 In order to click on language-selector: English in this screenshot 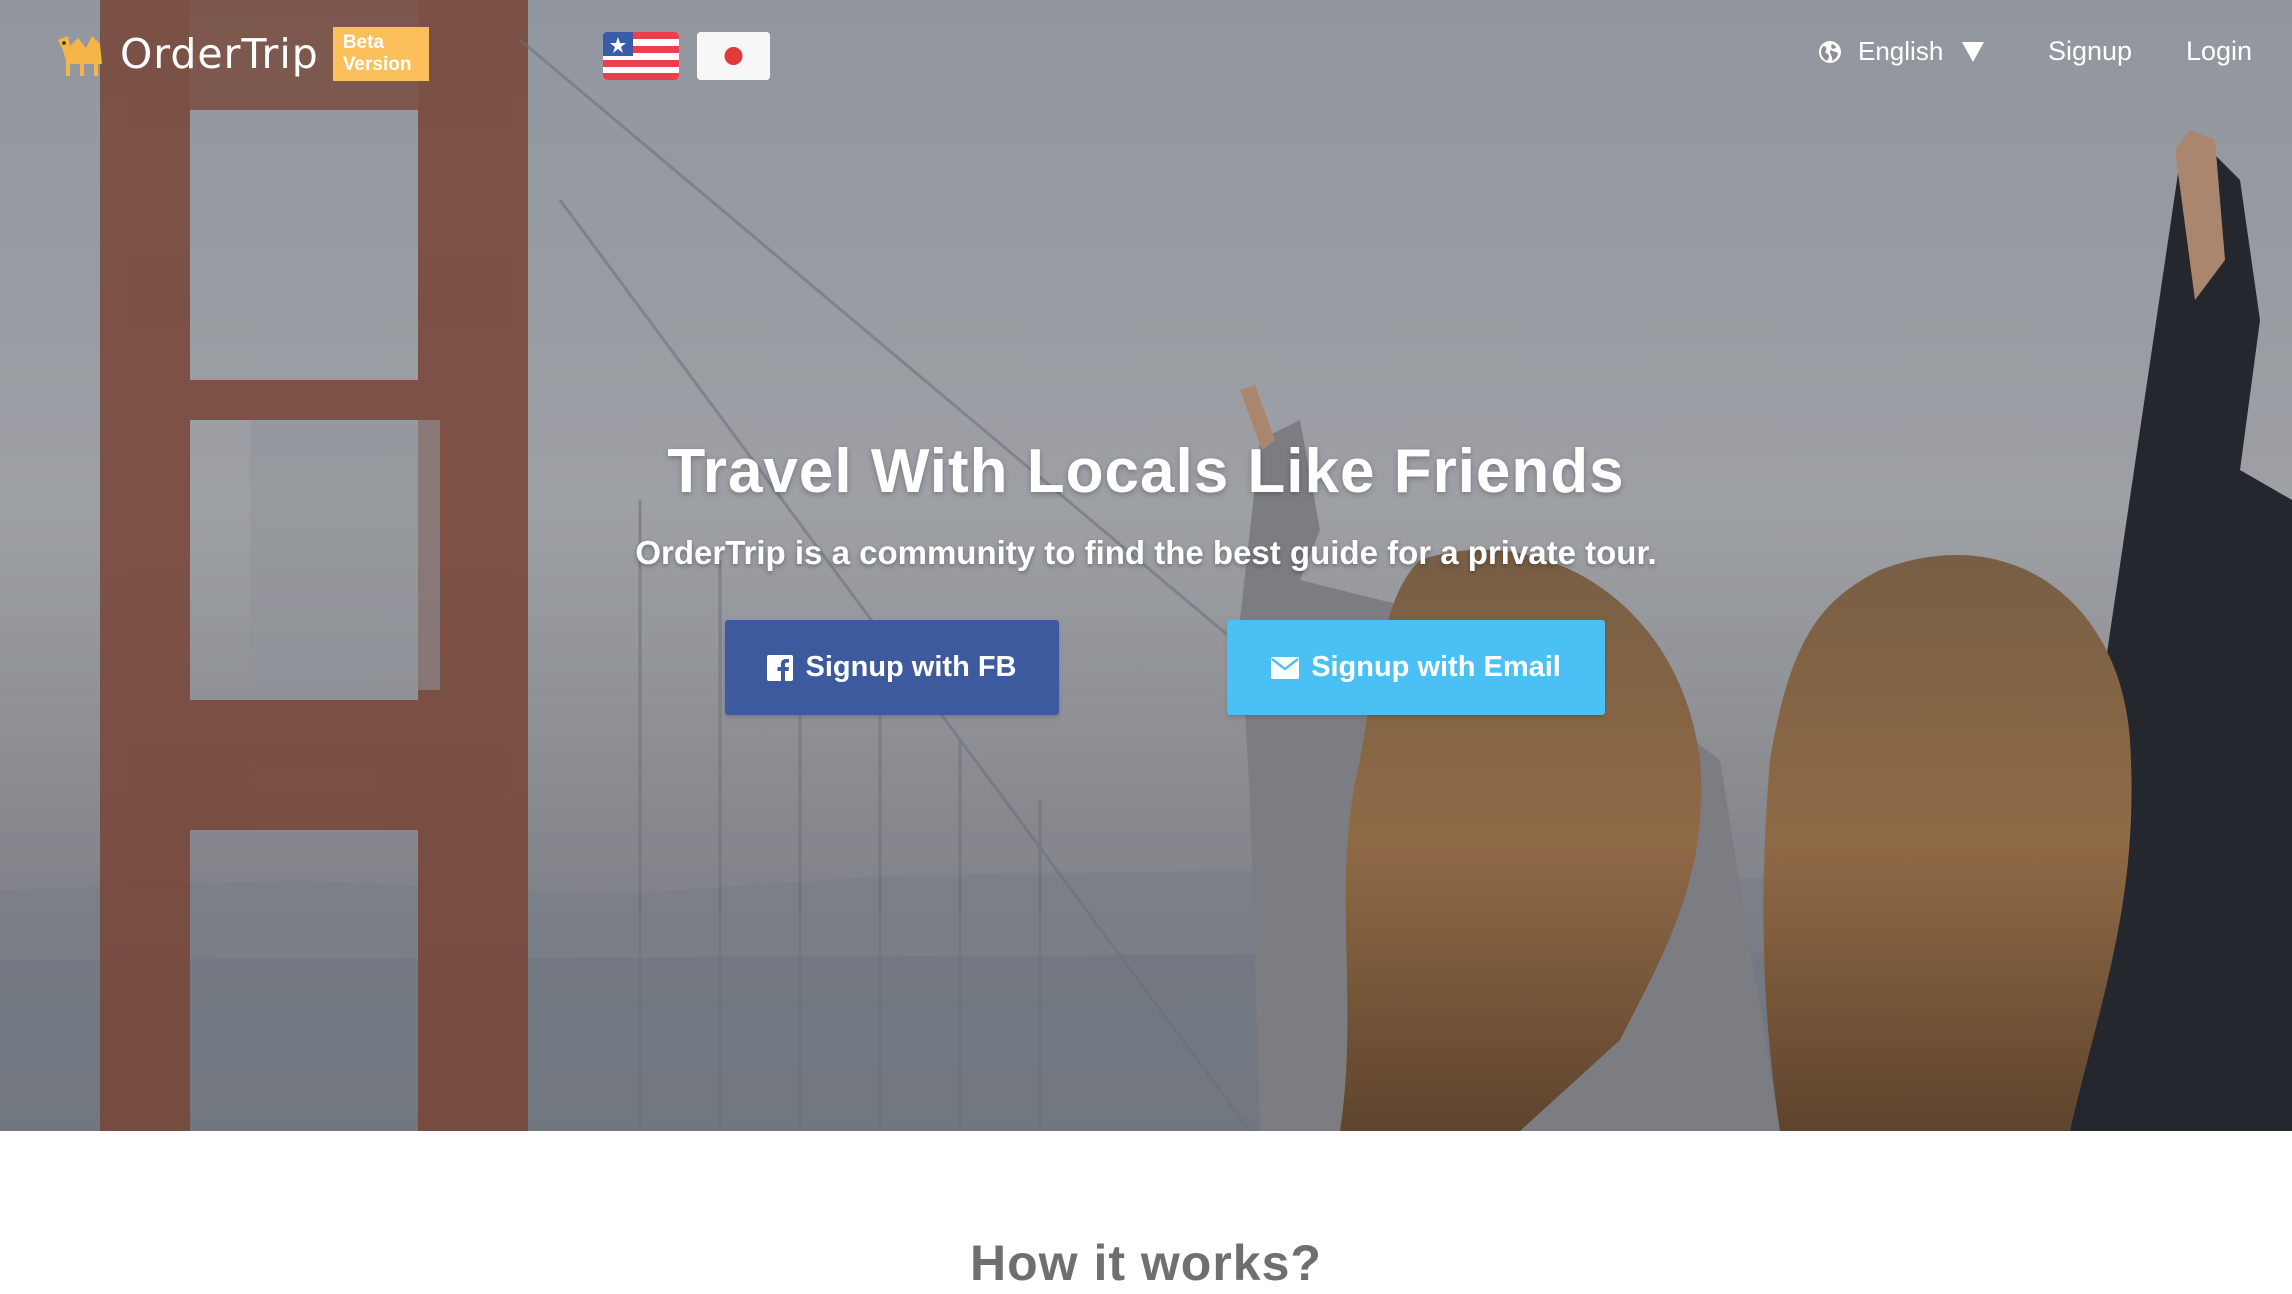, I will do `click(1901, 51)`.